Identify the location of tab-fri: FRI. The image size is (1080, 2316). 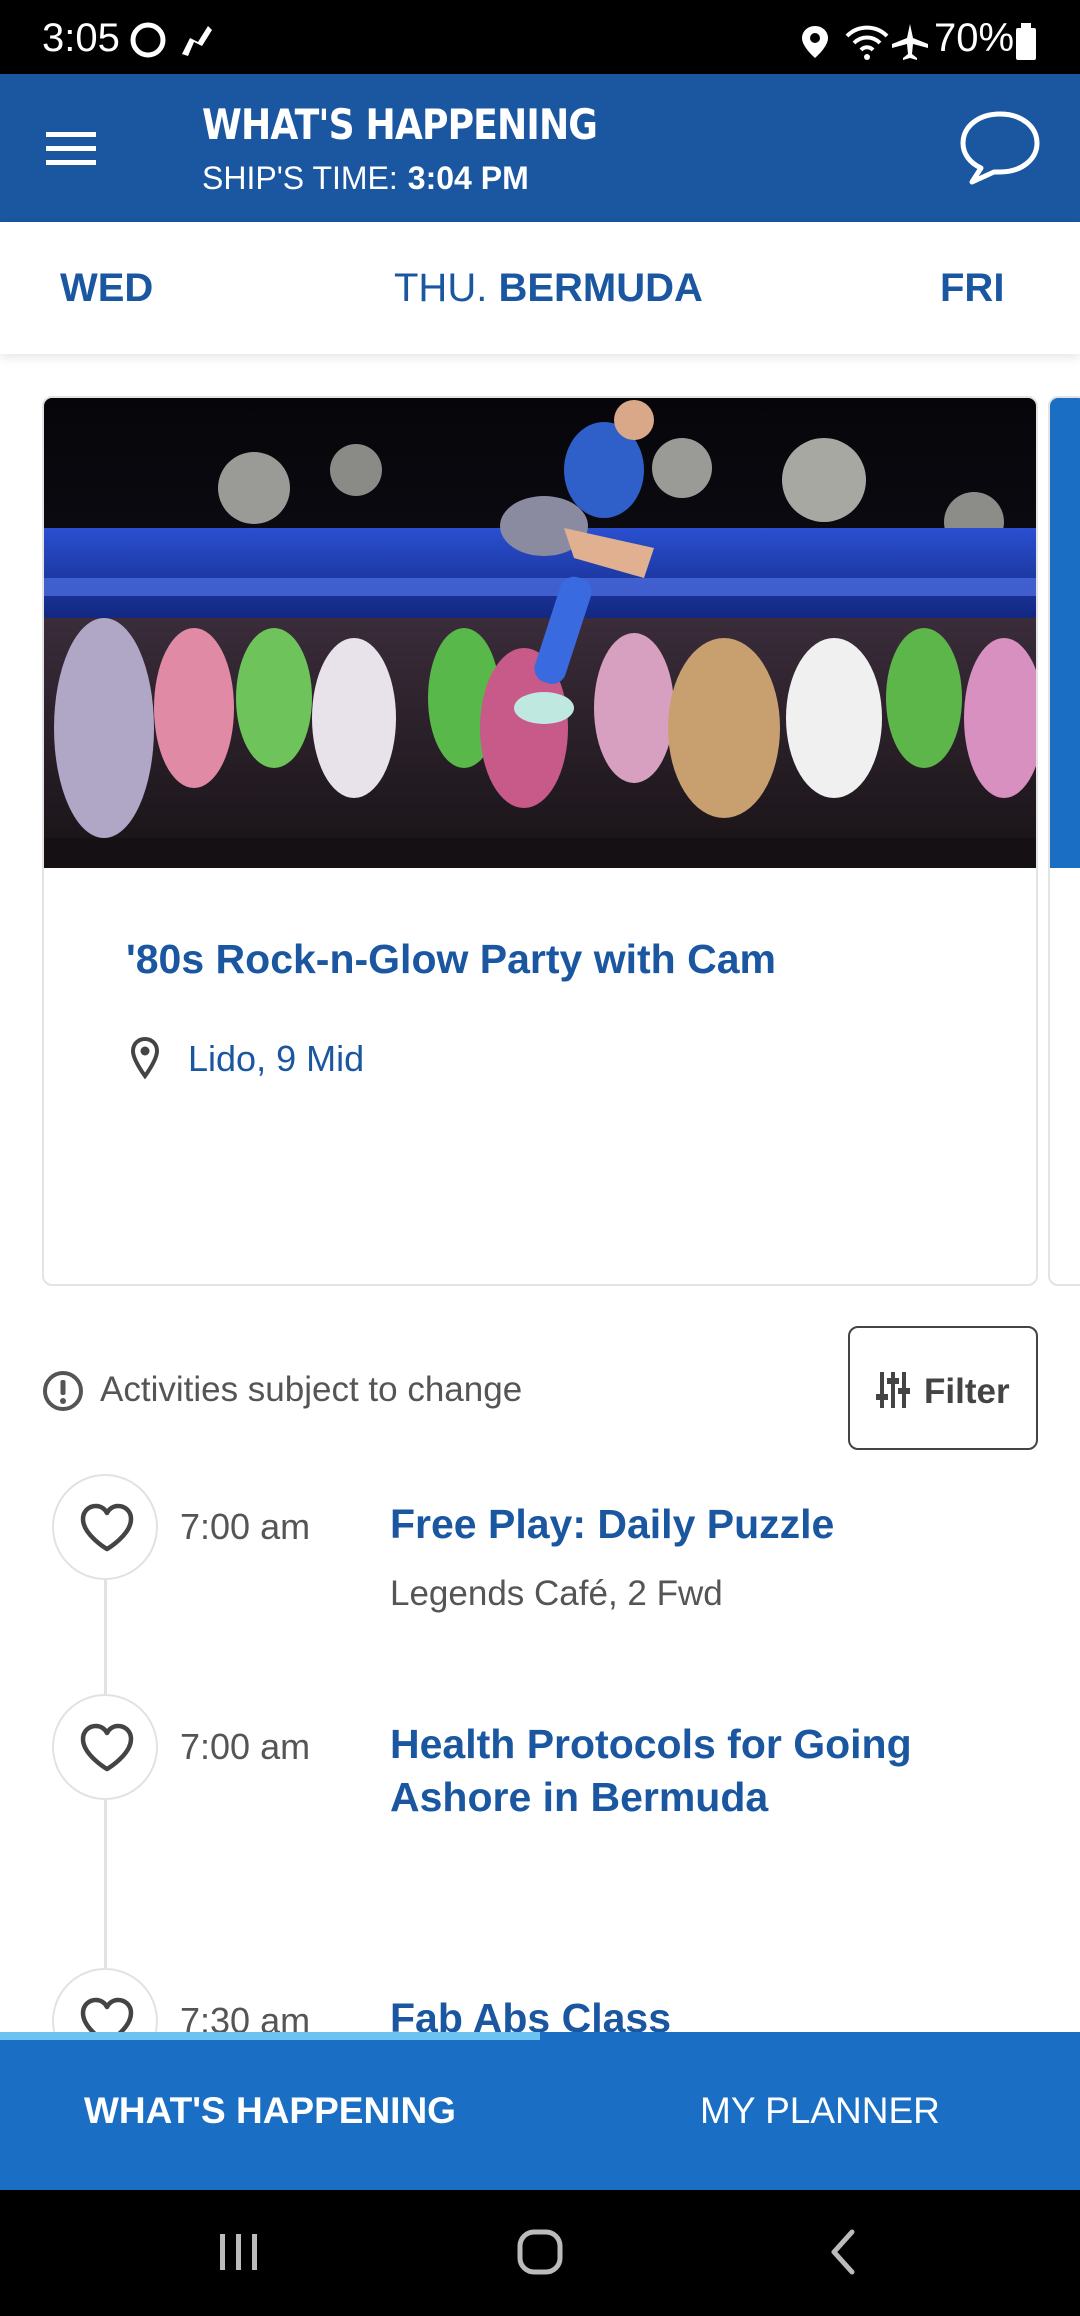
(972, 288).